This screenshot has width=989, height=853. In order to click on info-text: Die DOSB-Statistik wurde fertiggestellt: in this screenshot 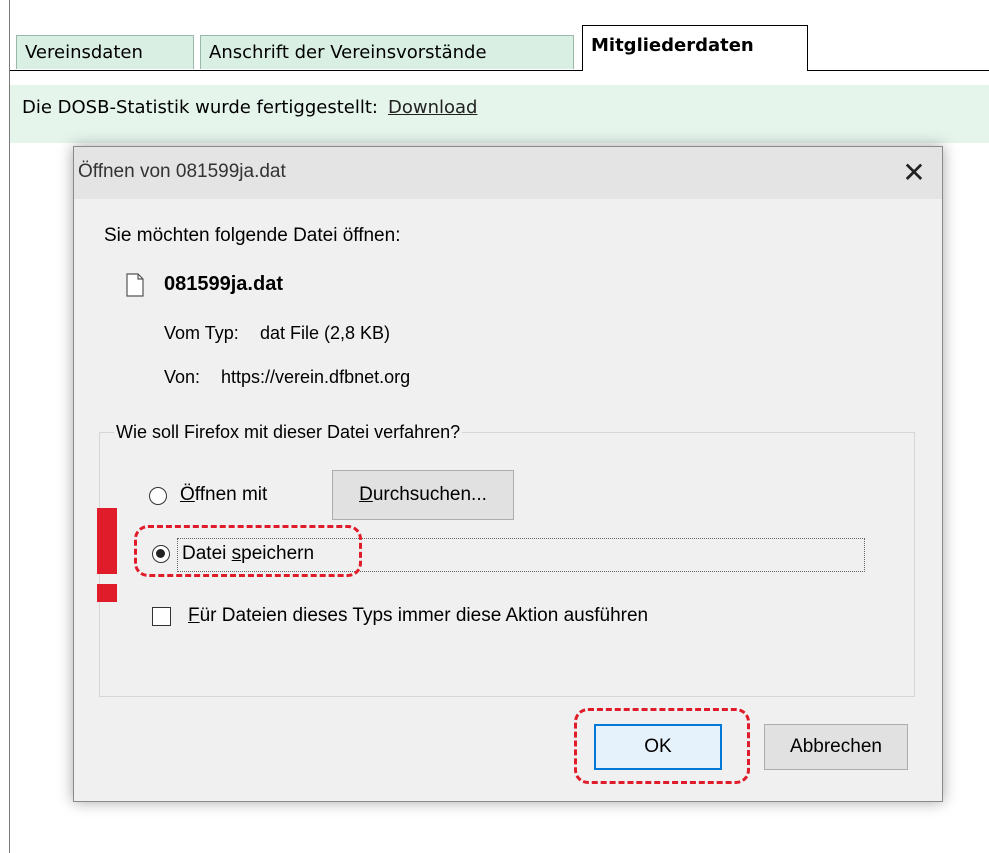, I will do `click(200, 107)`.